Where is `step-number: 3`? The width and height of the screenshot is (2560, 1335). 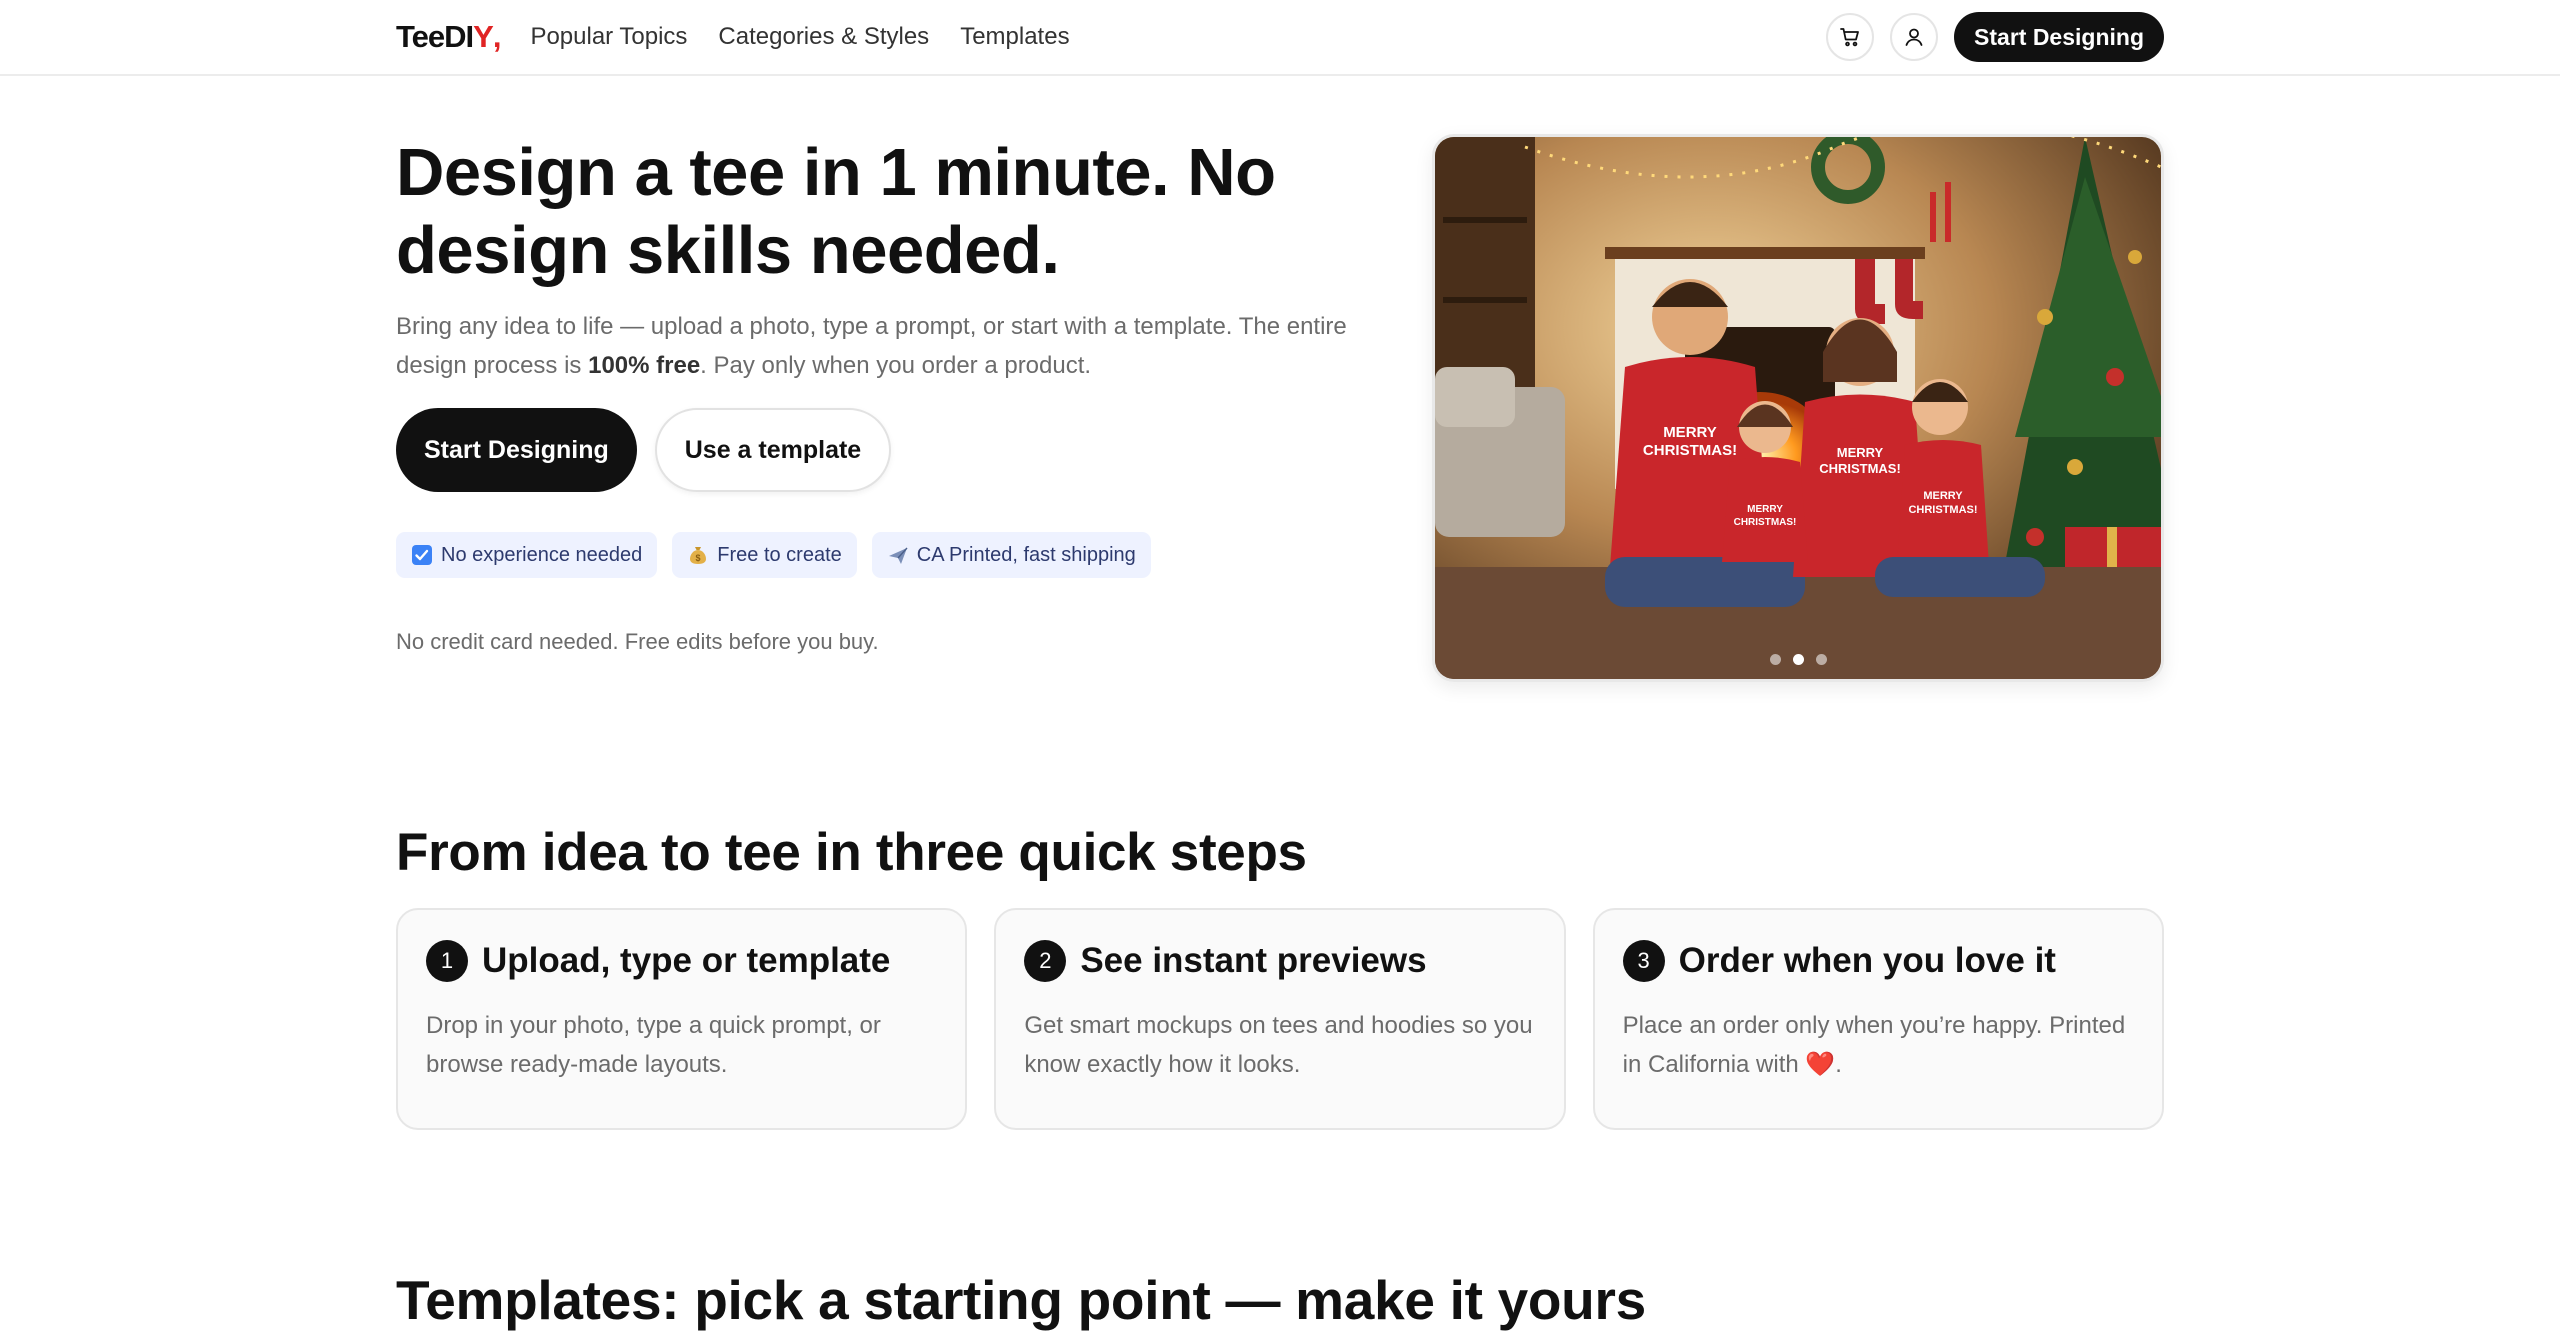
step-number: 3 is located at coordinates (1643, 961).